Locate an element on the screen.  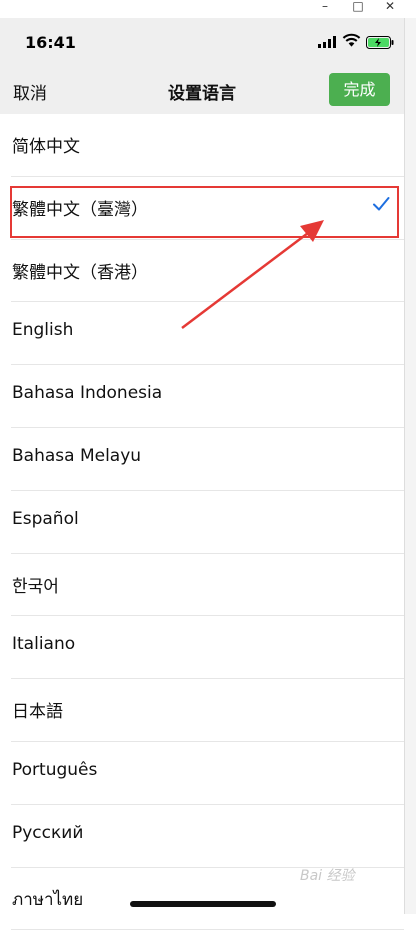
language-label: English is located at coordinates (43, 330).